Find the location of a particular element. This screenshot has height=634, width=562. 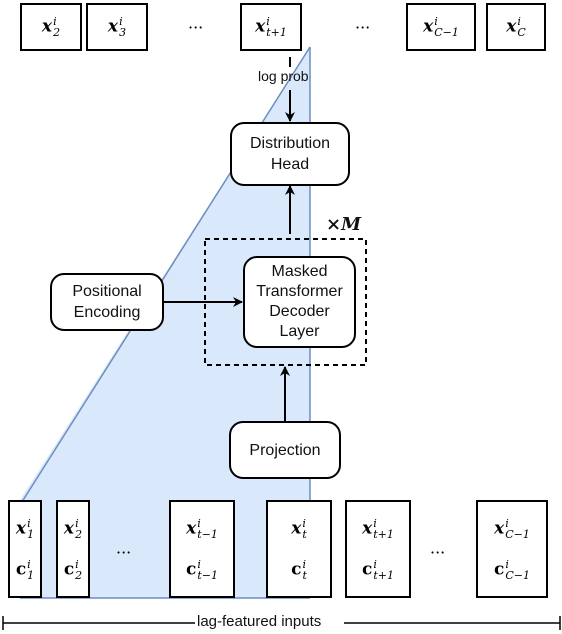

projection-label: Projection is located at coordinates (285, 450).